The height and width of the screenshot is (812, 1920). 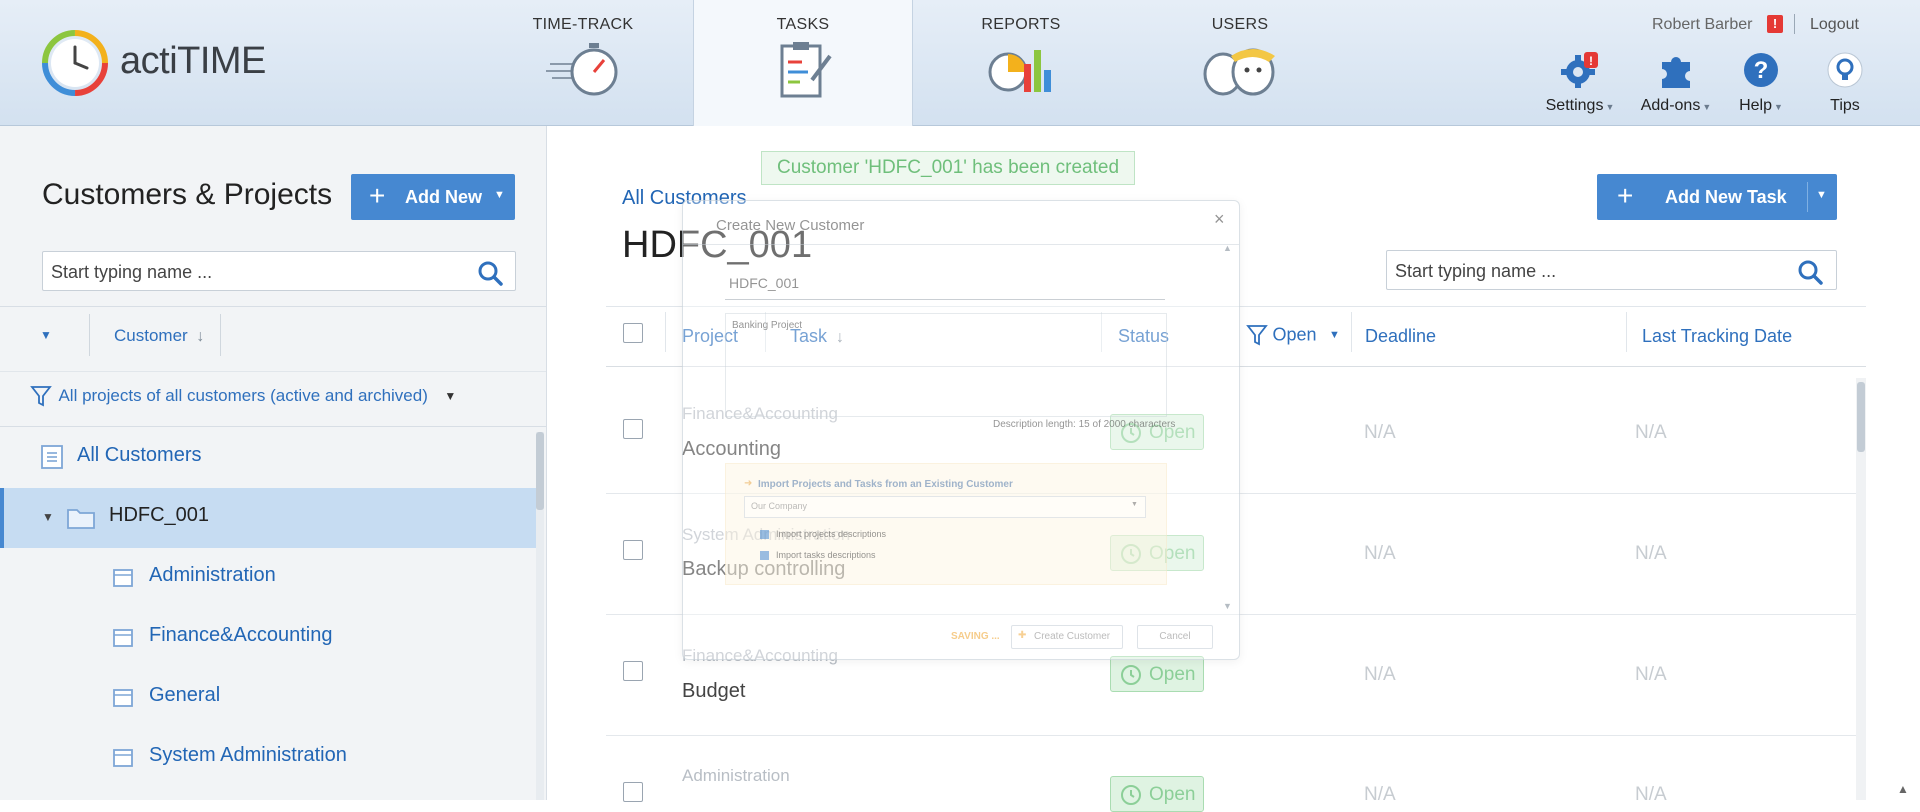 What do you see at coordinates (200, 336) in the screenshot?
I see `sort-arrow-icon: ↓` at bounding box center [200, 336].